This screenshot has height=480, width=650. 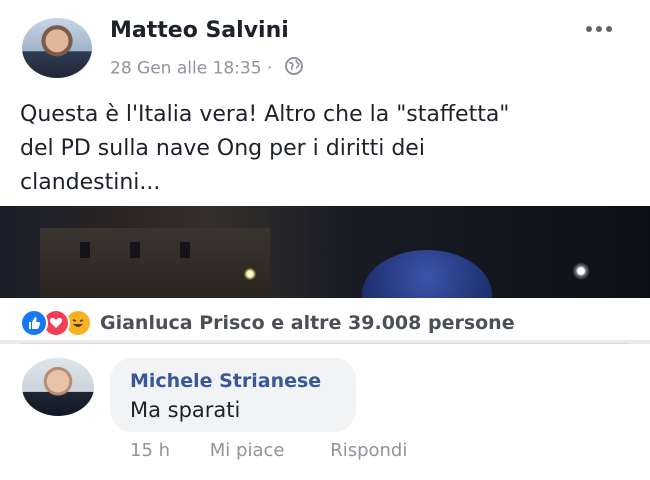 I want to click on more-options-icon, so click(x=599, y=29).